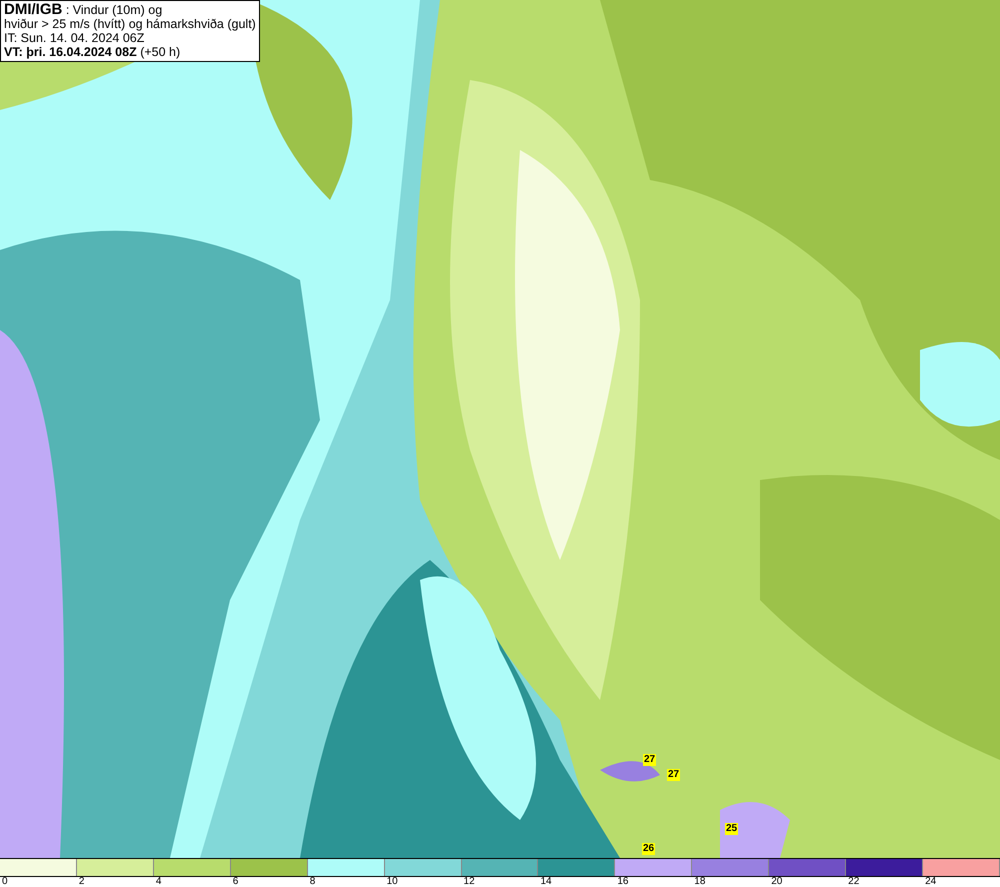 This screenshot has width=1000, height=887. Describe the element at coordinates (699, 882) in the screenshot. I see `legend-label: 18` at that location.